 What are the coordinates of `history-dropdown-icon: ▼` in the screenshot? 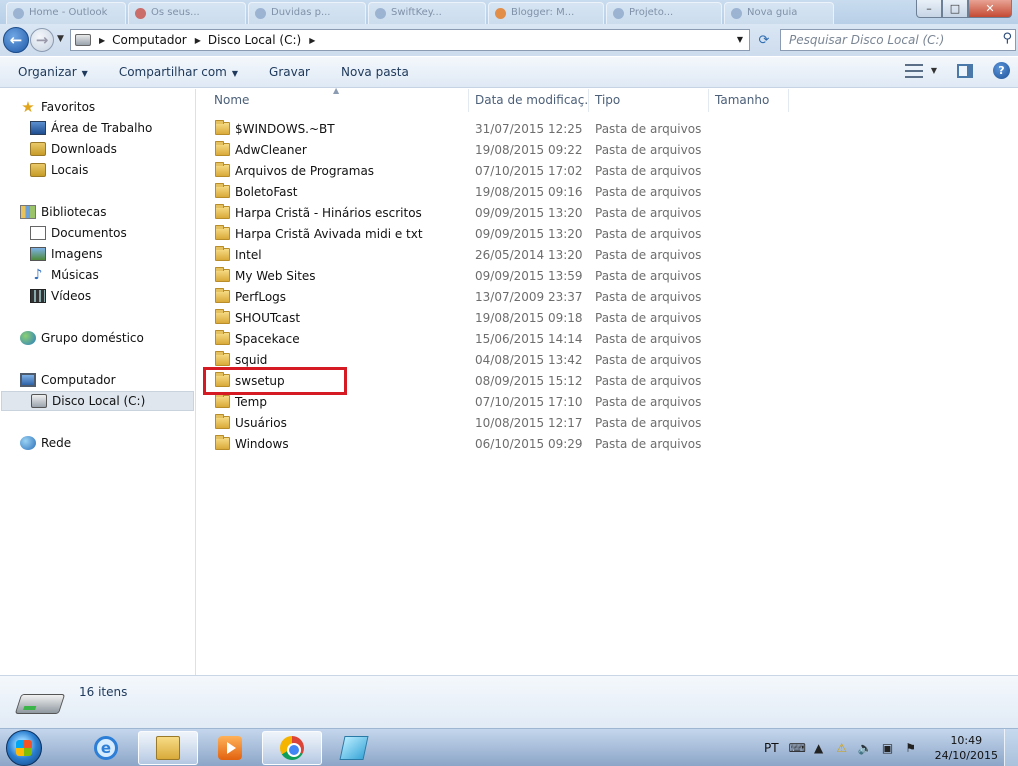 It's located at (60, 39).